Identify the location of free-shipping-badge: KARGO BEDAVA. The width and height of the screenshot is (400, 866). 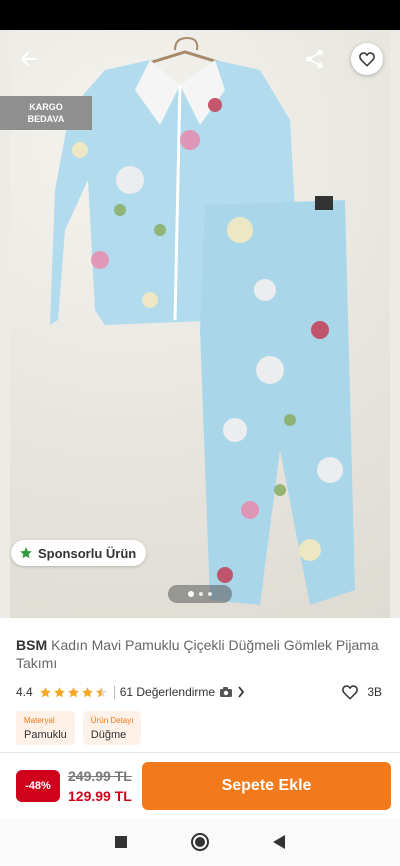
(46, 113).